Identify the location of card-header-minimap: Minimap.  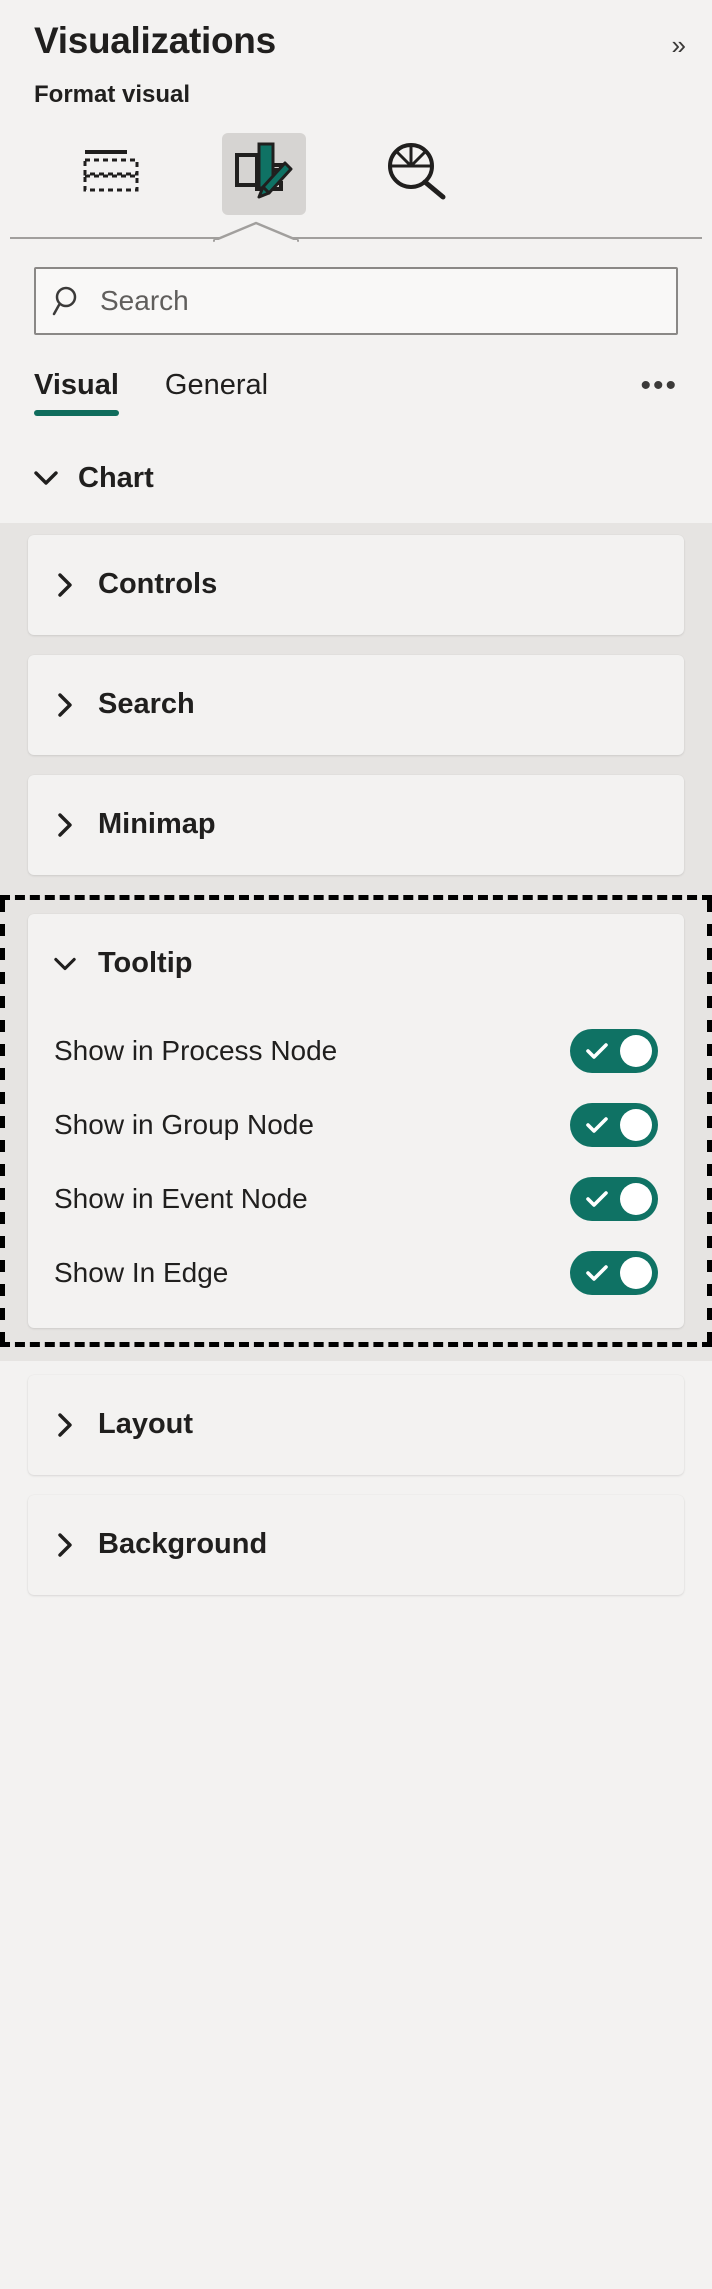
(356, 825).